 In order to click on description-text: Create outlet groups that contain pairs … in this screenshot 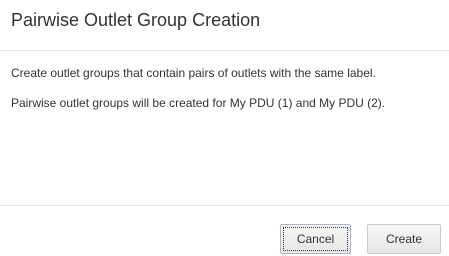, I will do `click(193, 73)`.